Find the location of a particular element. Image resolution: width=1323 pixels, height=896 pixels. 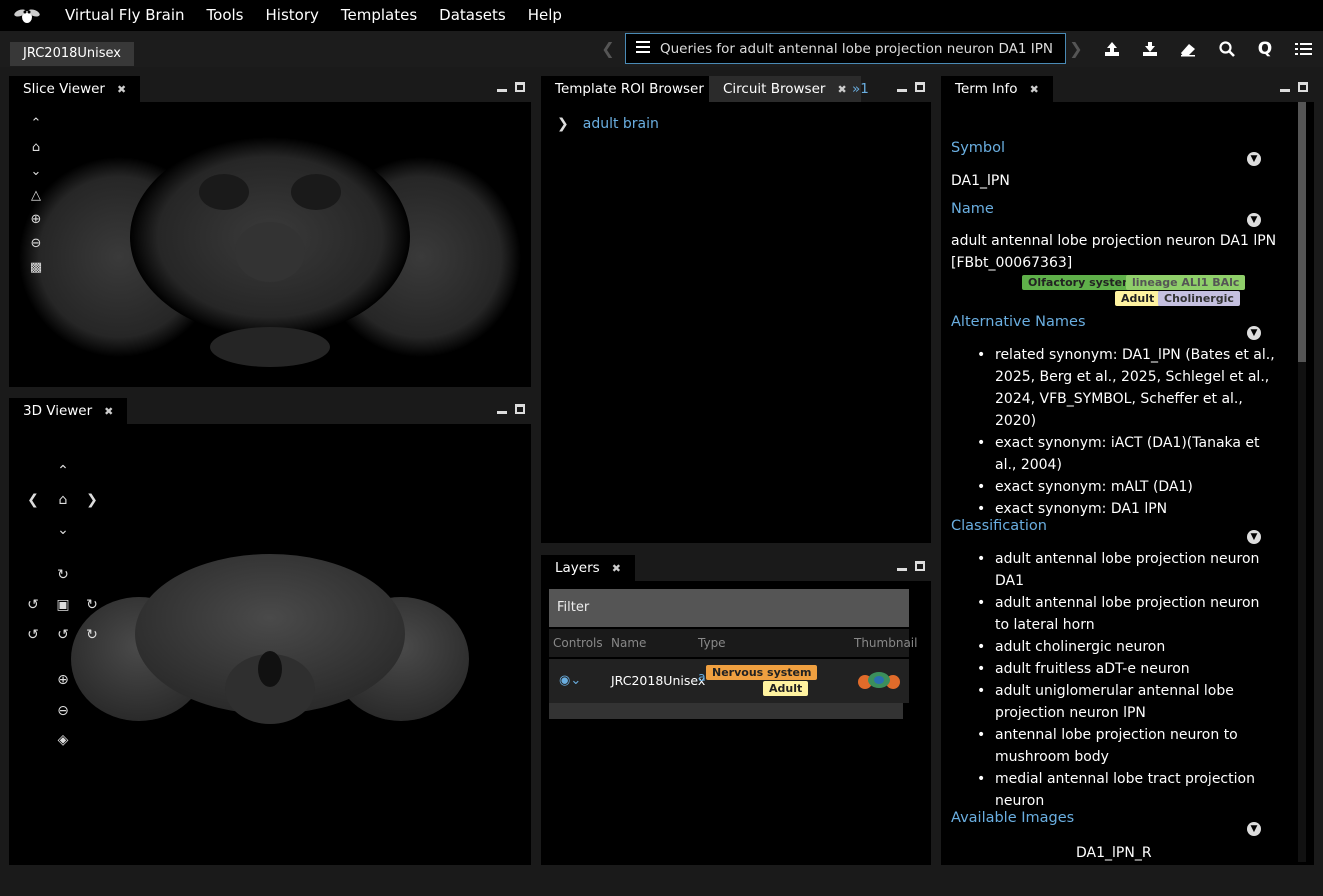

template-tab: JRC2018Unisex is located at coordinates (72, 54).